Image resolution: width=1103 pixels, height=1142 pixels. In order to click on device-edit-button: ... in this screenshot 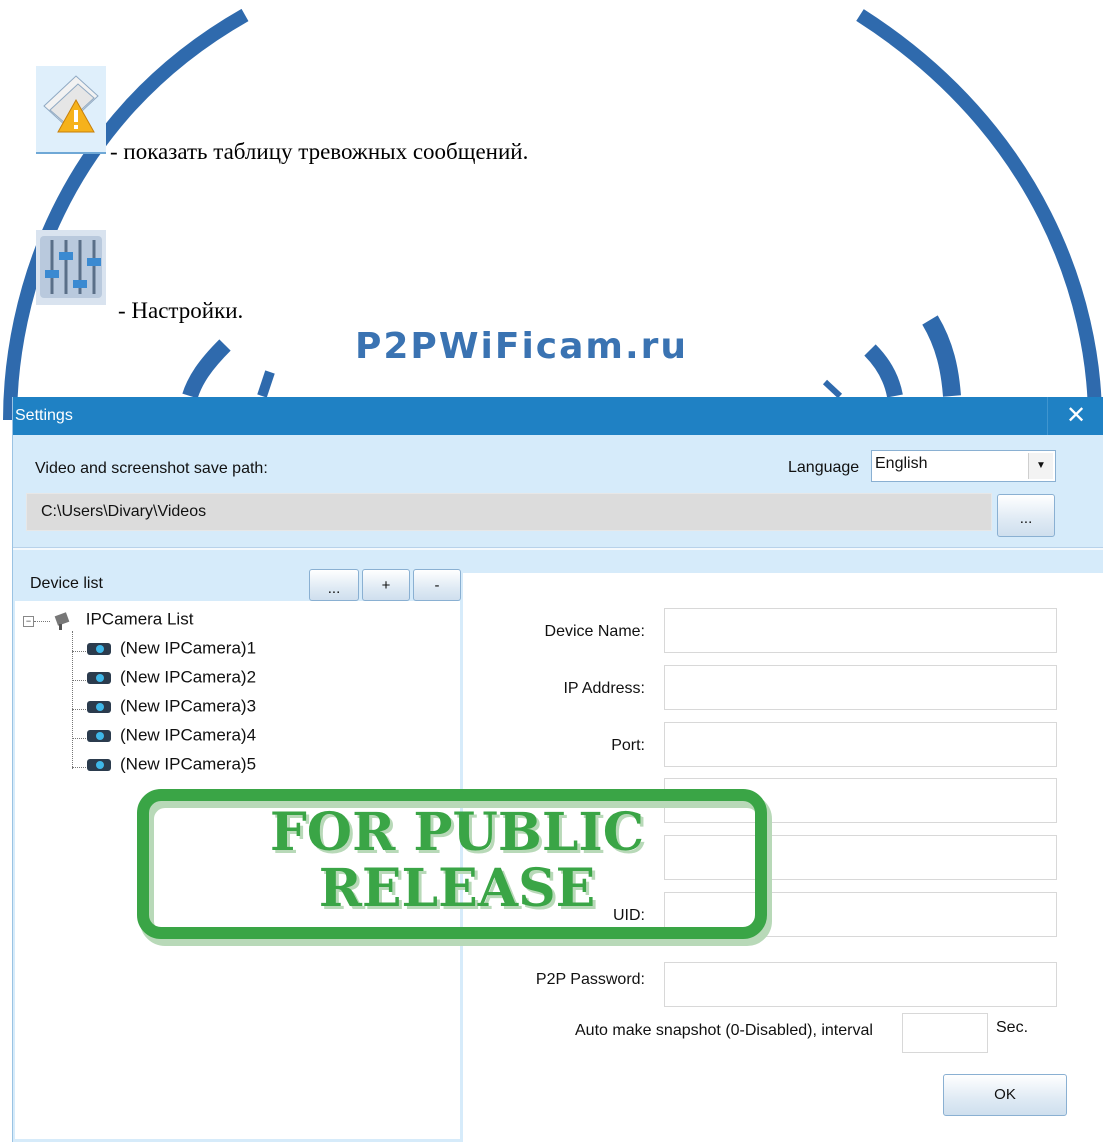, I will do `click(334, 585)`.